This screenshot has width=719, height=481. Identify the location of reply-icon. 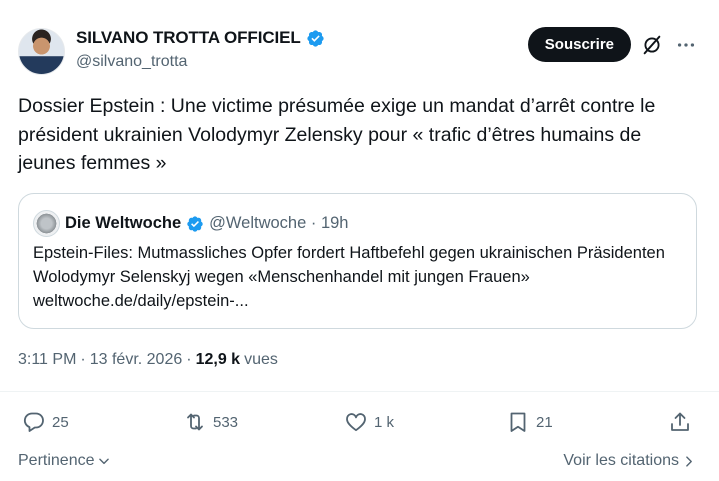
(33, 422).